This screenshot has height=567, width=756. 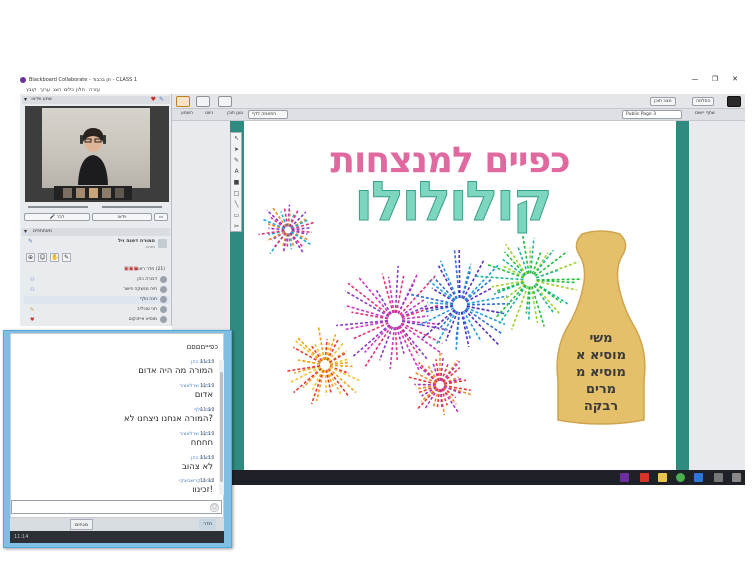 I want to click on main-toolbar: מצב תוכן הסלמה, so click(x=458, y=101).